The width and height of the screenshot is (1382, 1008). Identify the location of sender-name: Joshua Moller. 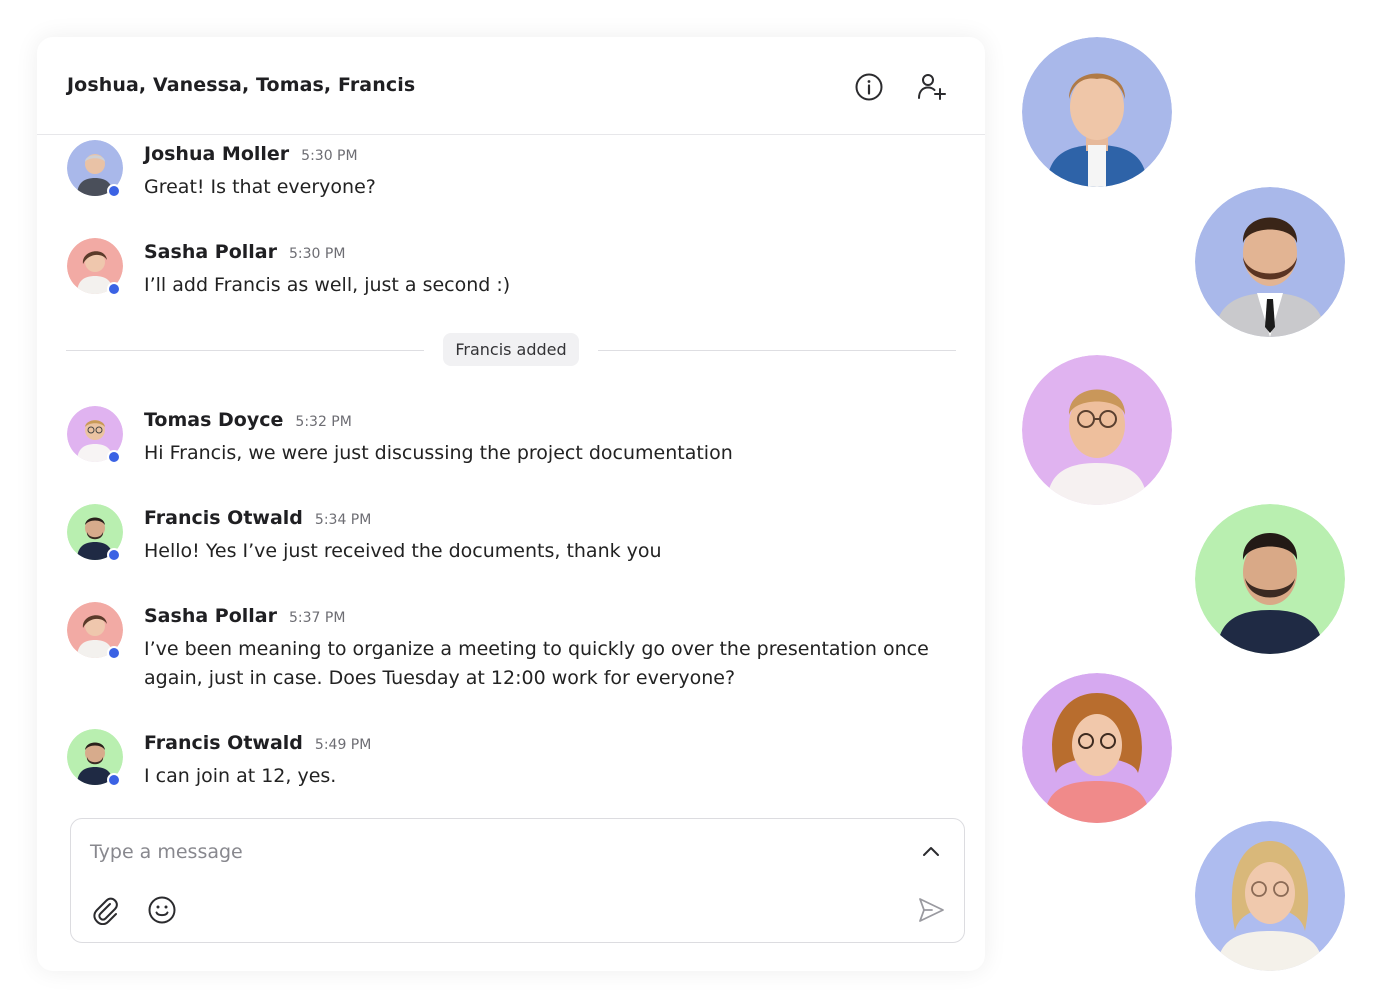
(216, 154).